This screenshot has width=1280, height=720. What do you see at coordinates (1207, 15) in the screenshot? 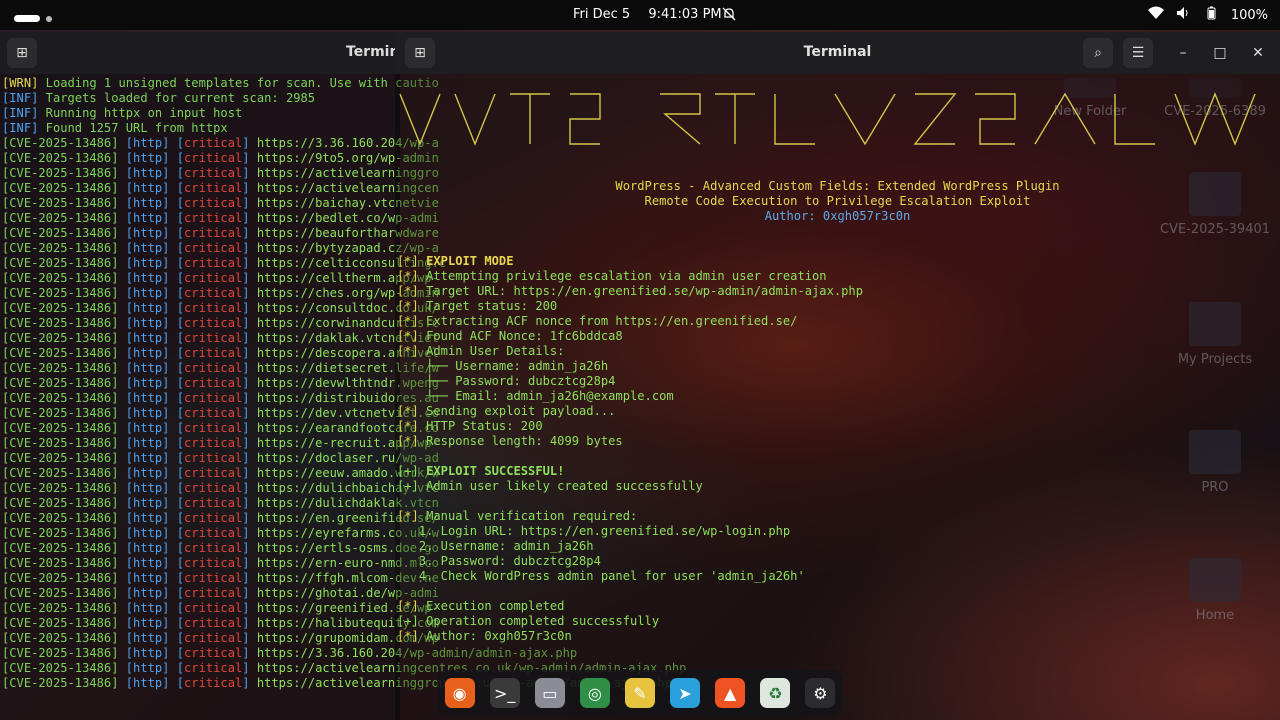
I see `system-tray: 100%` at bounding box center [1207, 15].